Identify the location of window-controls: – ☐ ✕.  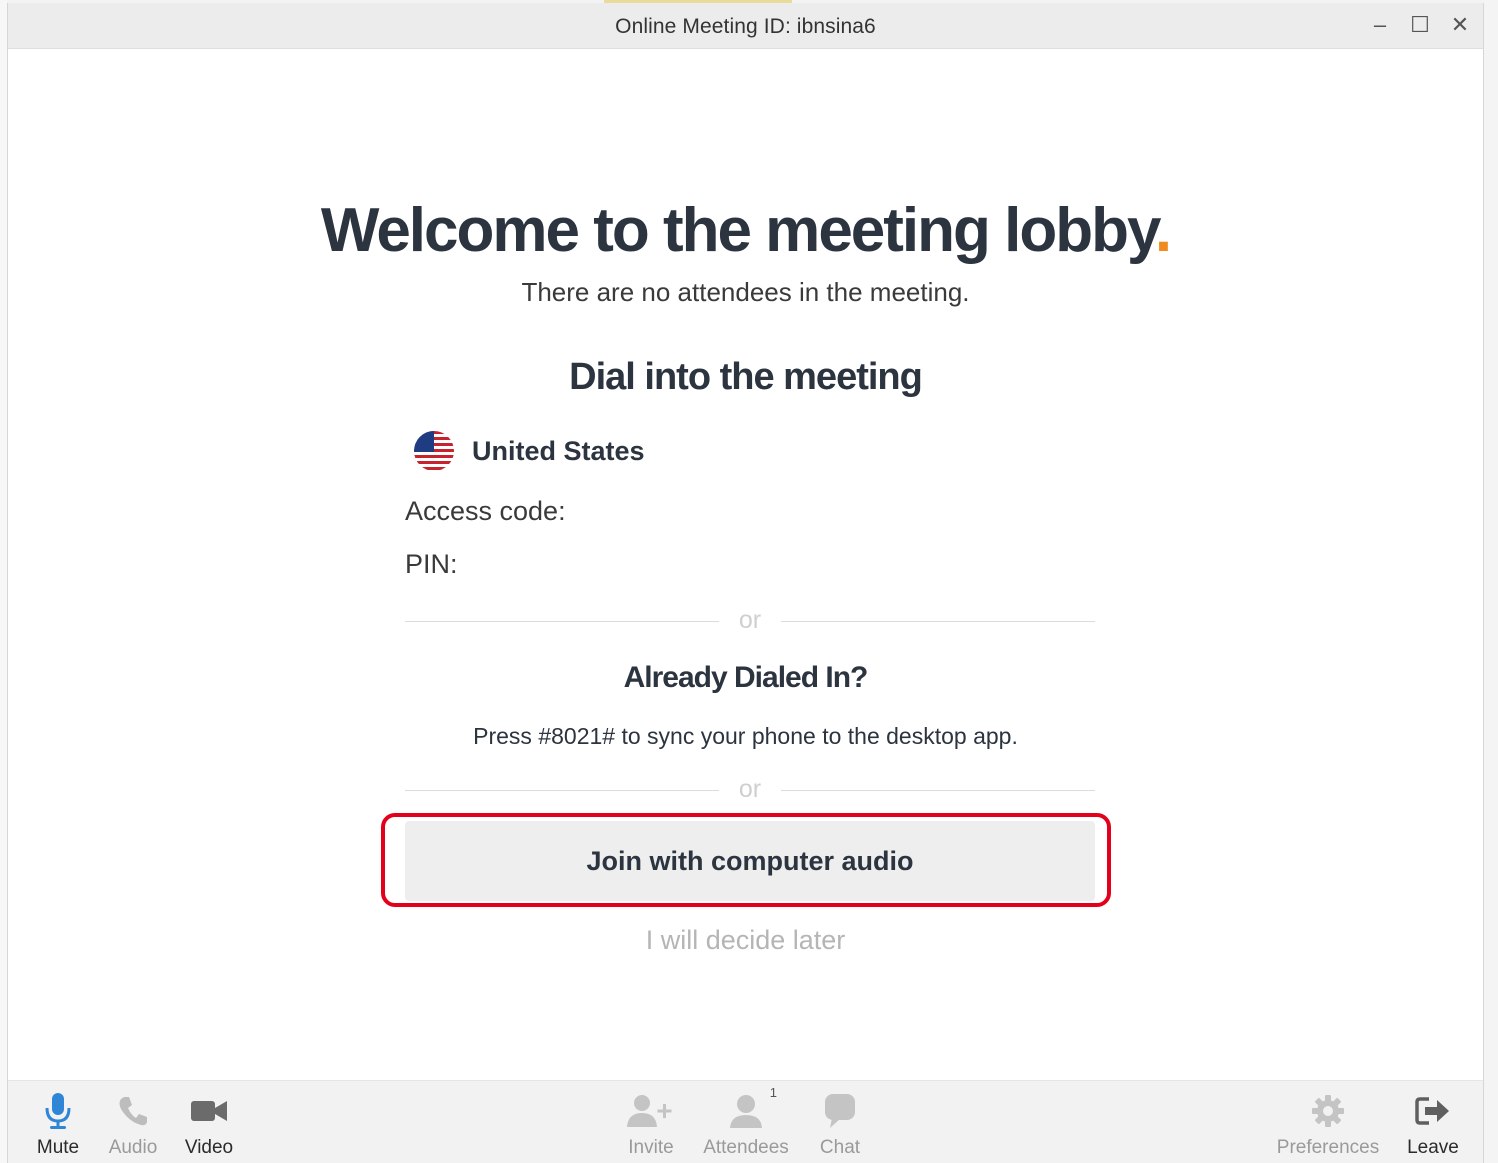
(1420, 25).